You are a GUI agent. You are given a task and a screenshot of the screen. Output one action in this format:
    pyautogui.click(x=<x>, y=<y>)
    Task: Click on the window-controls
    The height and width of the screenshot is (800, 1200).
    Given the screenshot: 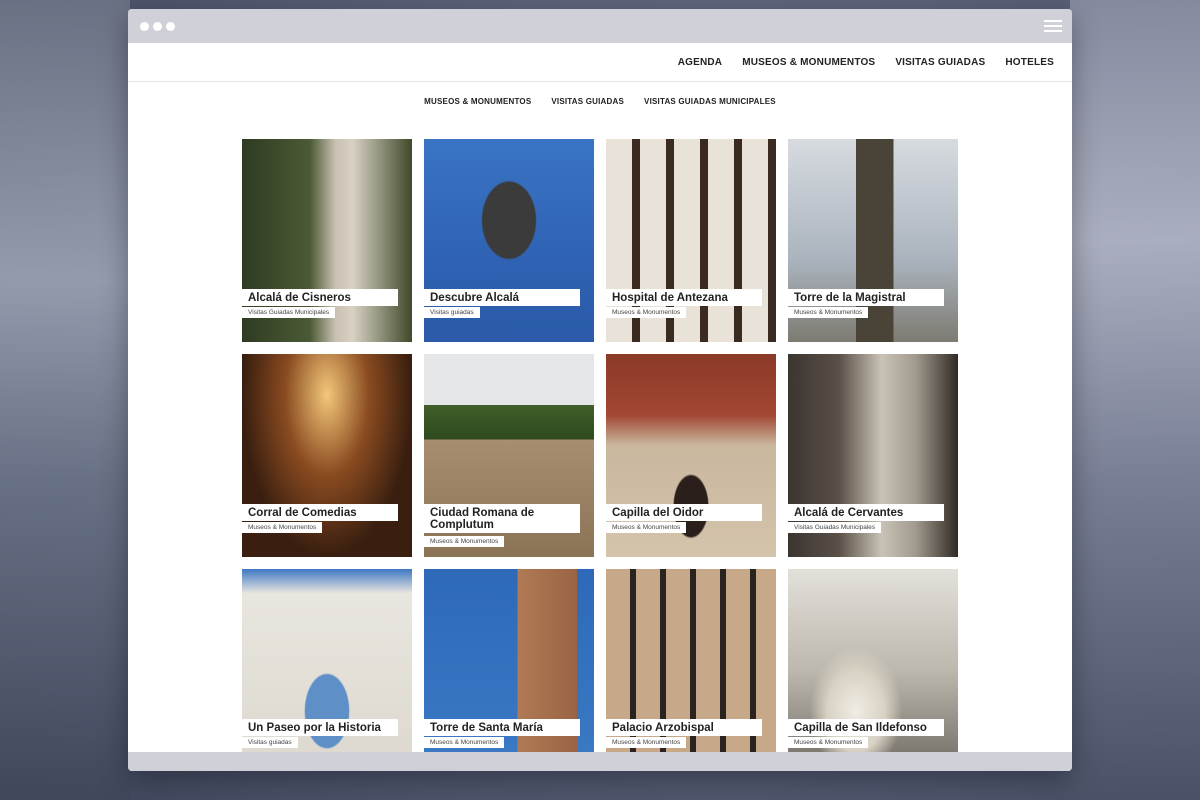 What is the action you would take?
    pyautogui.click(x=157, y=26)
    